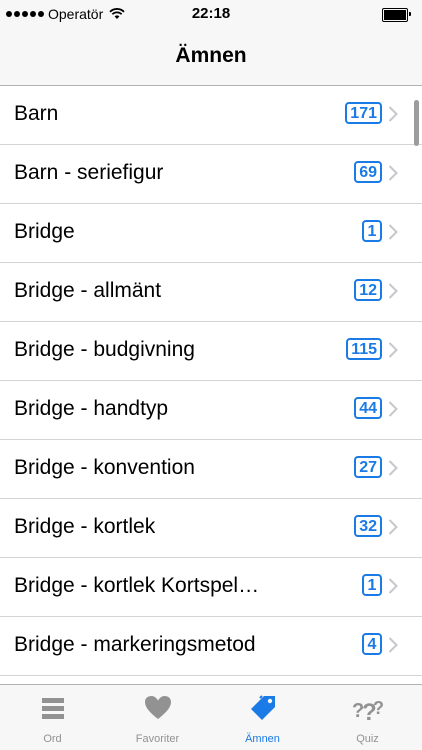 The height and width of the screenshot is (750, 422). What do you see at coordinates (372, 644) in the screenshot?
I see `count-badge: 4` at bounding box center [372, 644].